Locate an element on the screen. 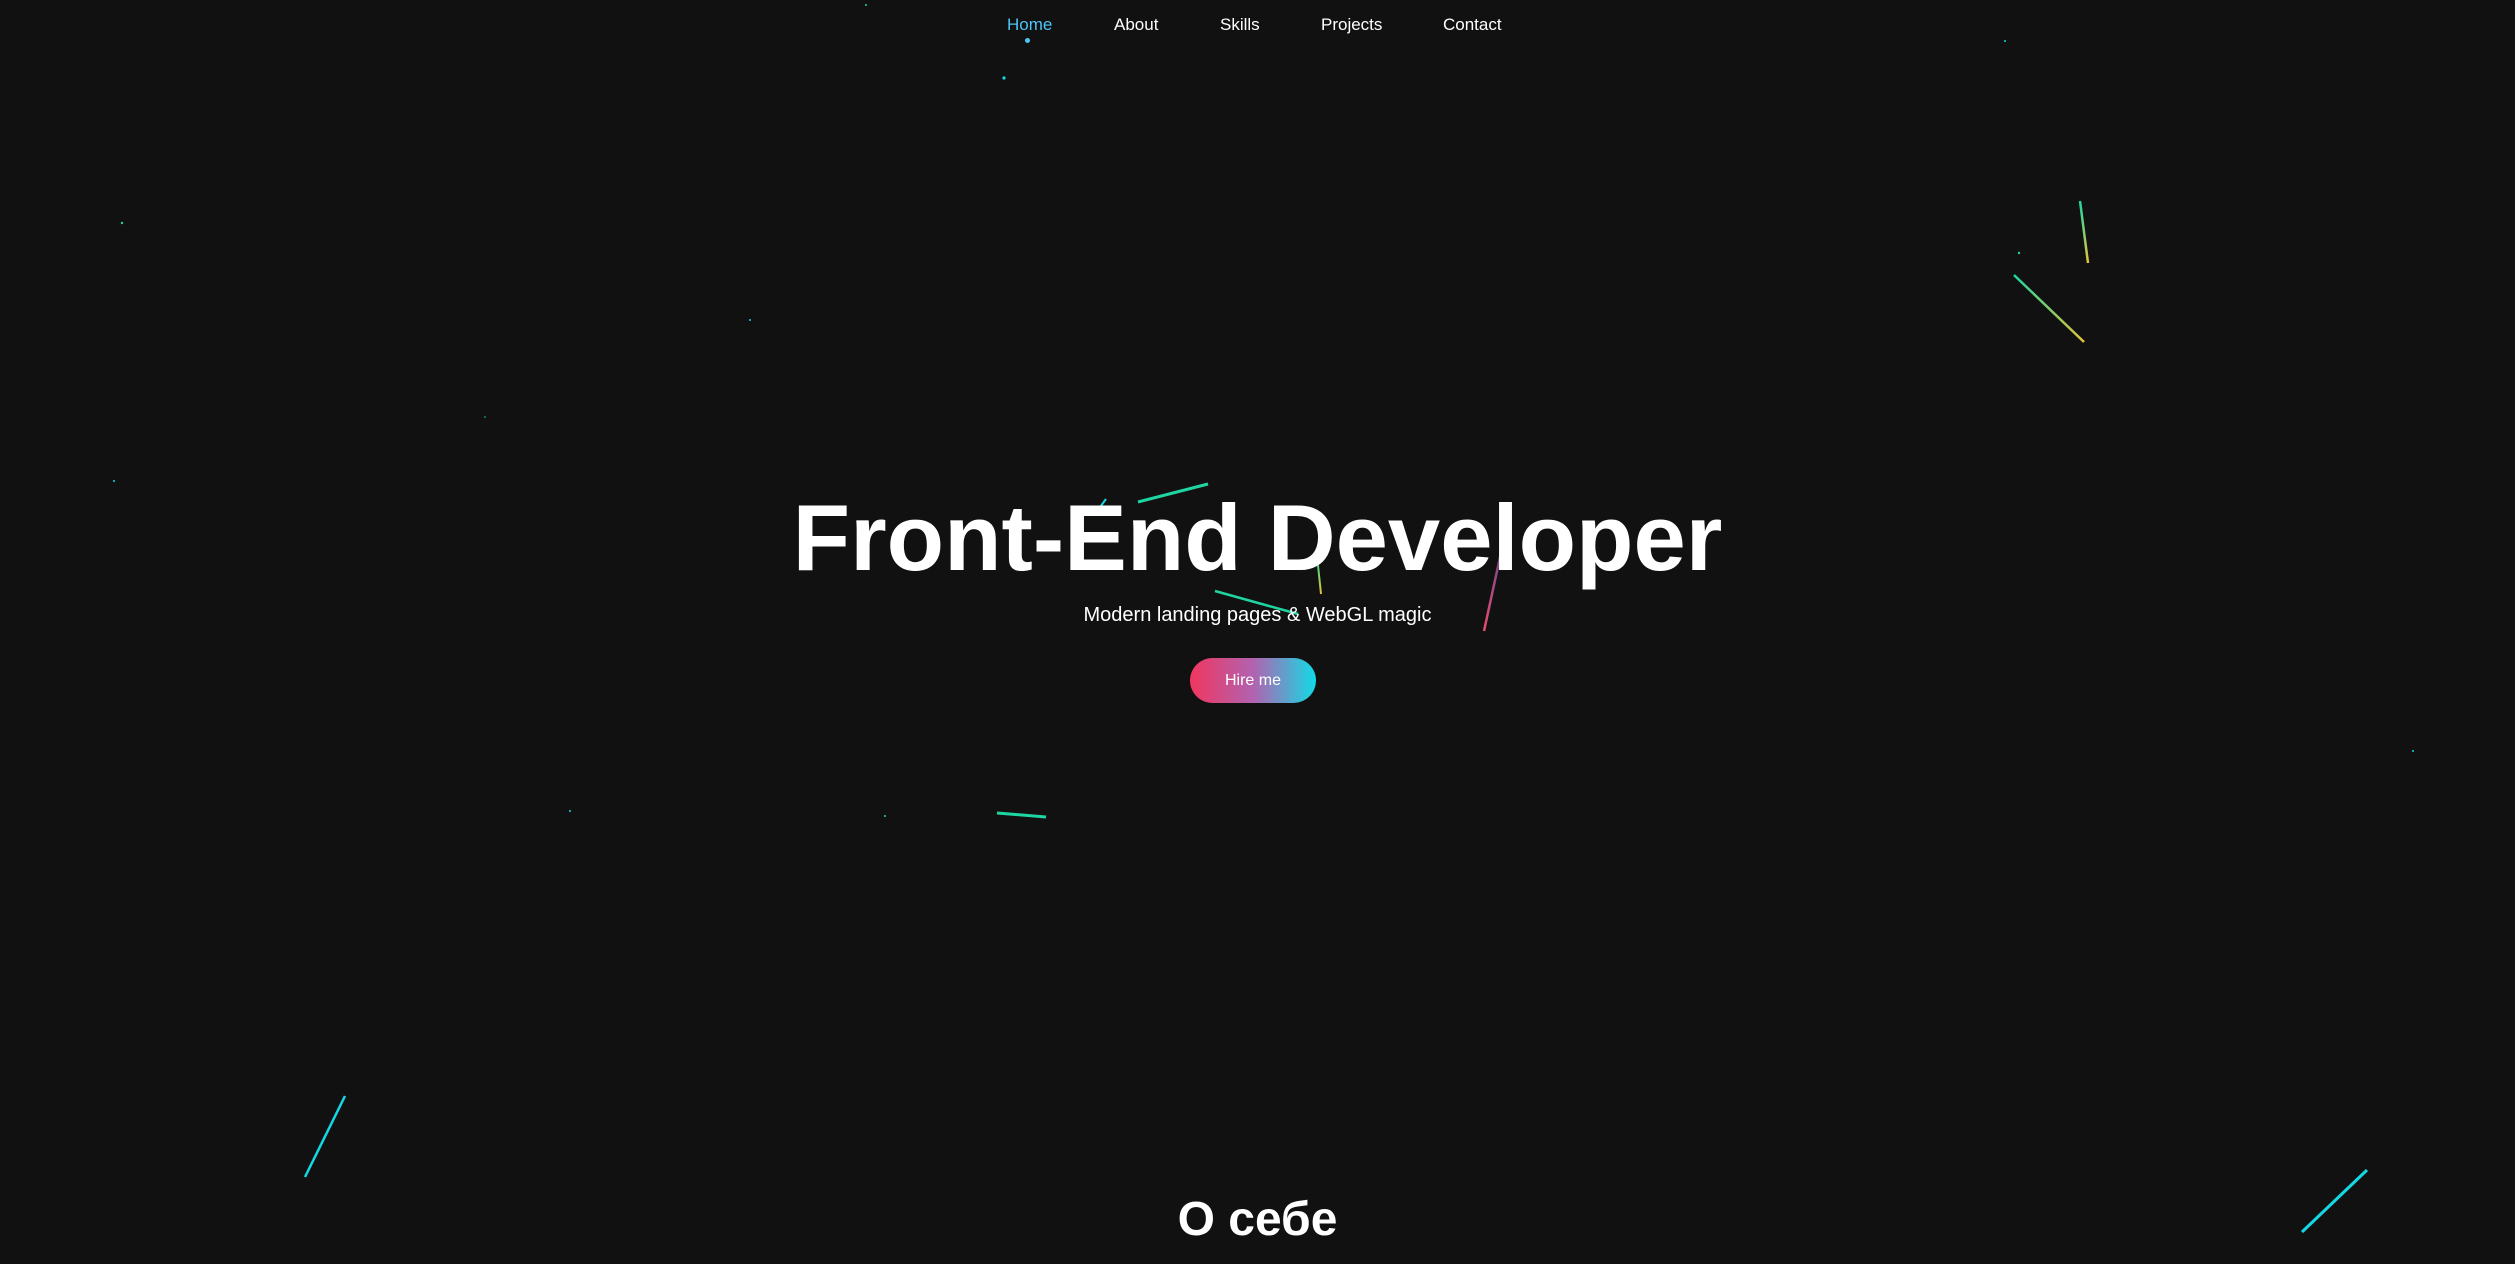  hero-title: Front-End Developer is located at coordinates (1257, 537).